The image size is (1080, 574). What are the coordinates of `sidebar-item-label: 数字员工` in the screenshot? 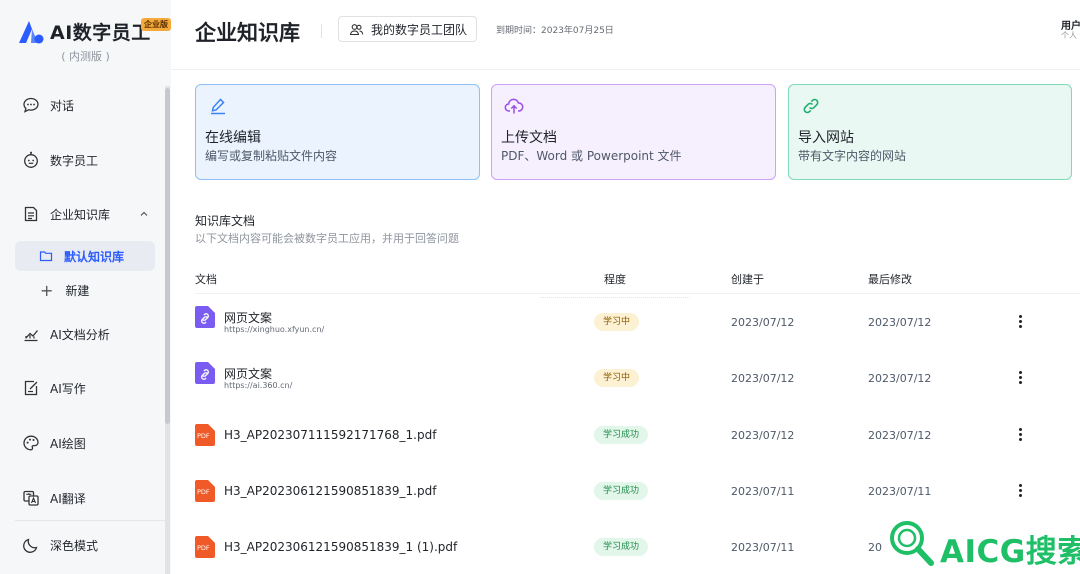 It's located at (74, 160).